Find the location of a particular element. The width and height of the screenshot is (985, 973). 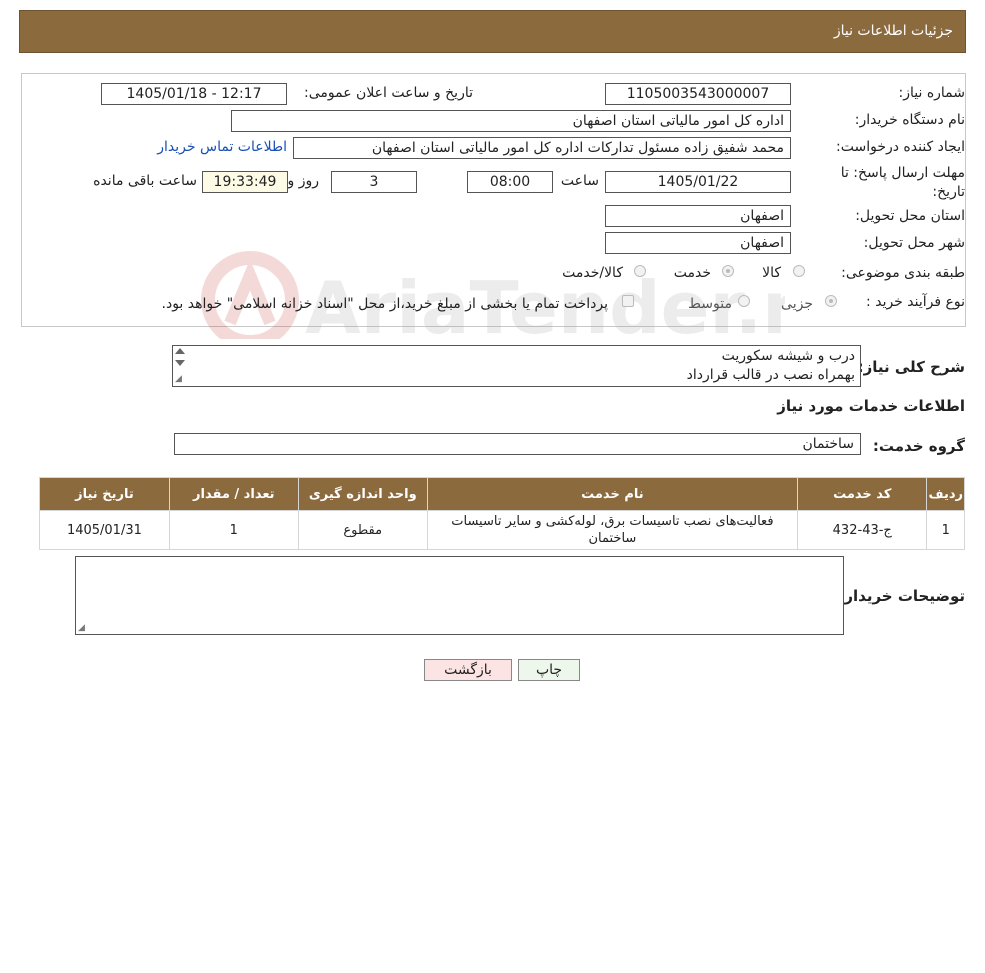

service-group-label: گروه خدمت: is located at coordinates (918, 446).